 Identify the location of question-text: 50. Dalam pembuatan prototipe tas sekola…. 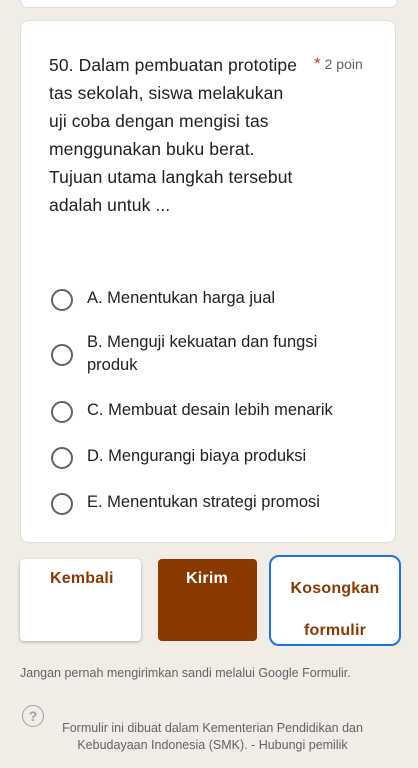
(173, 135).